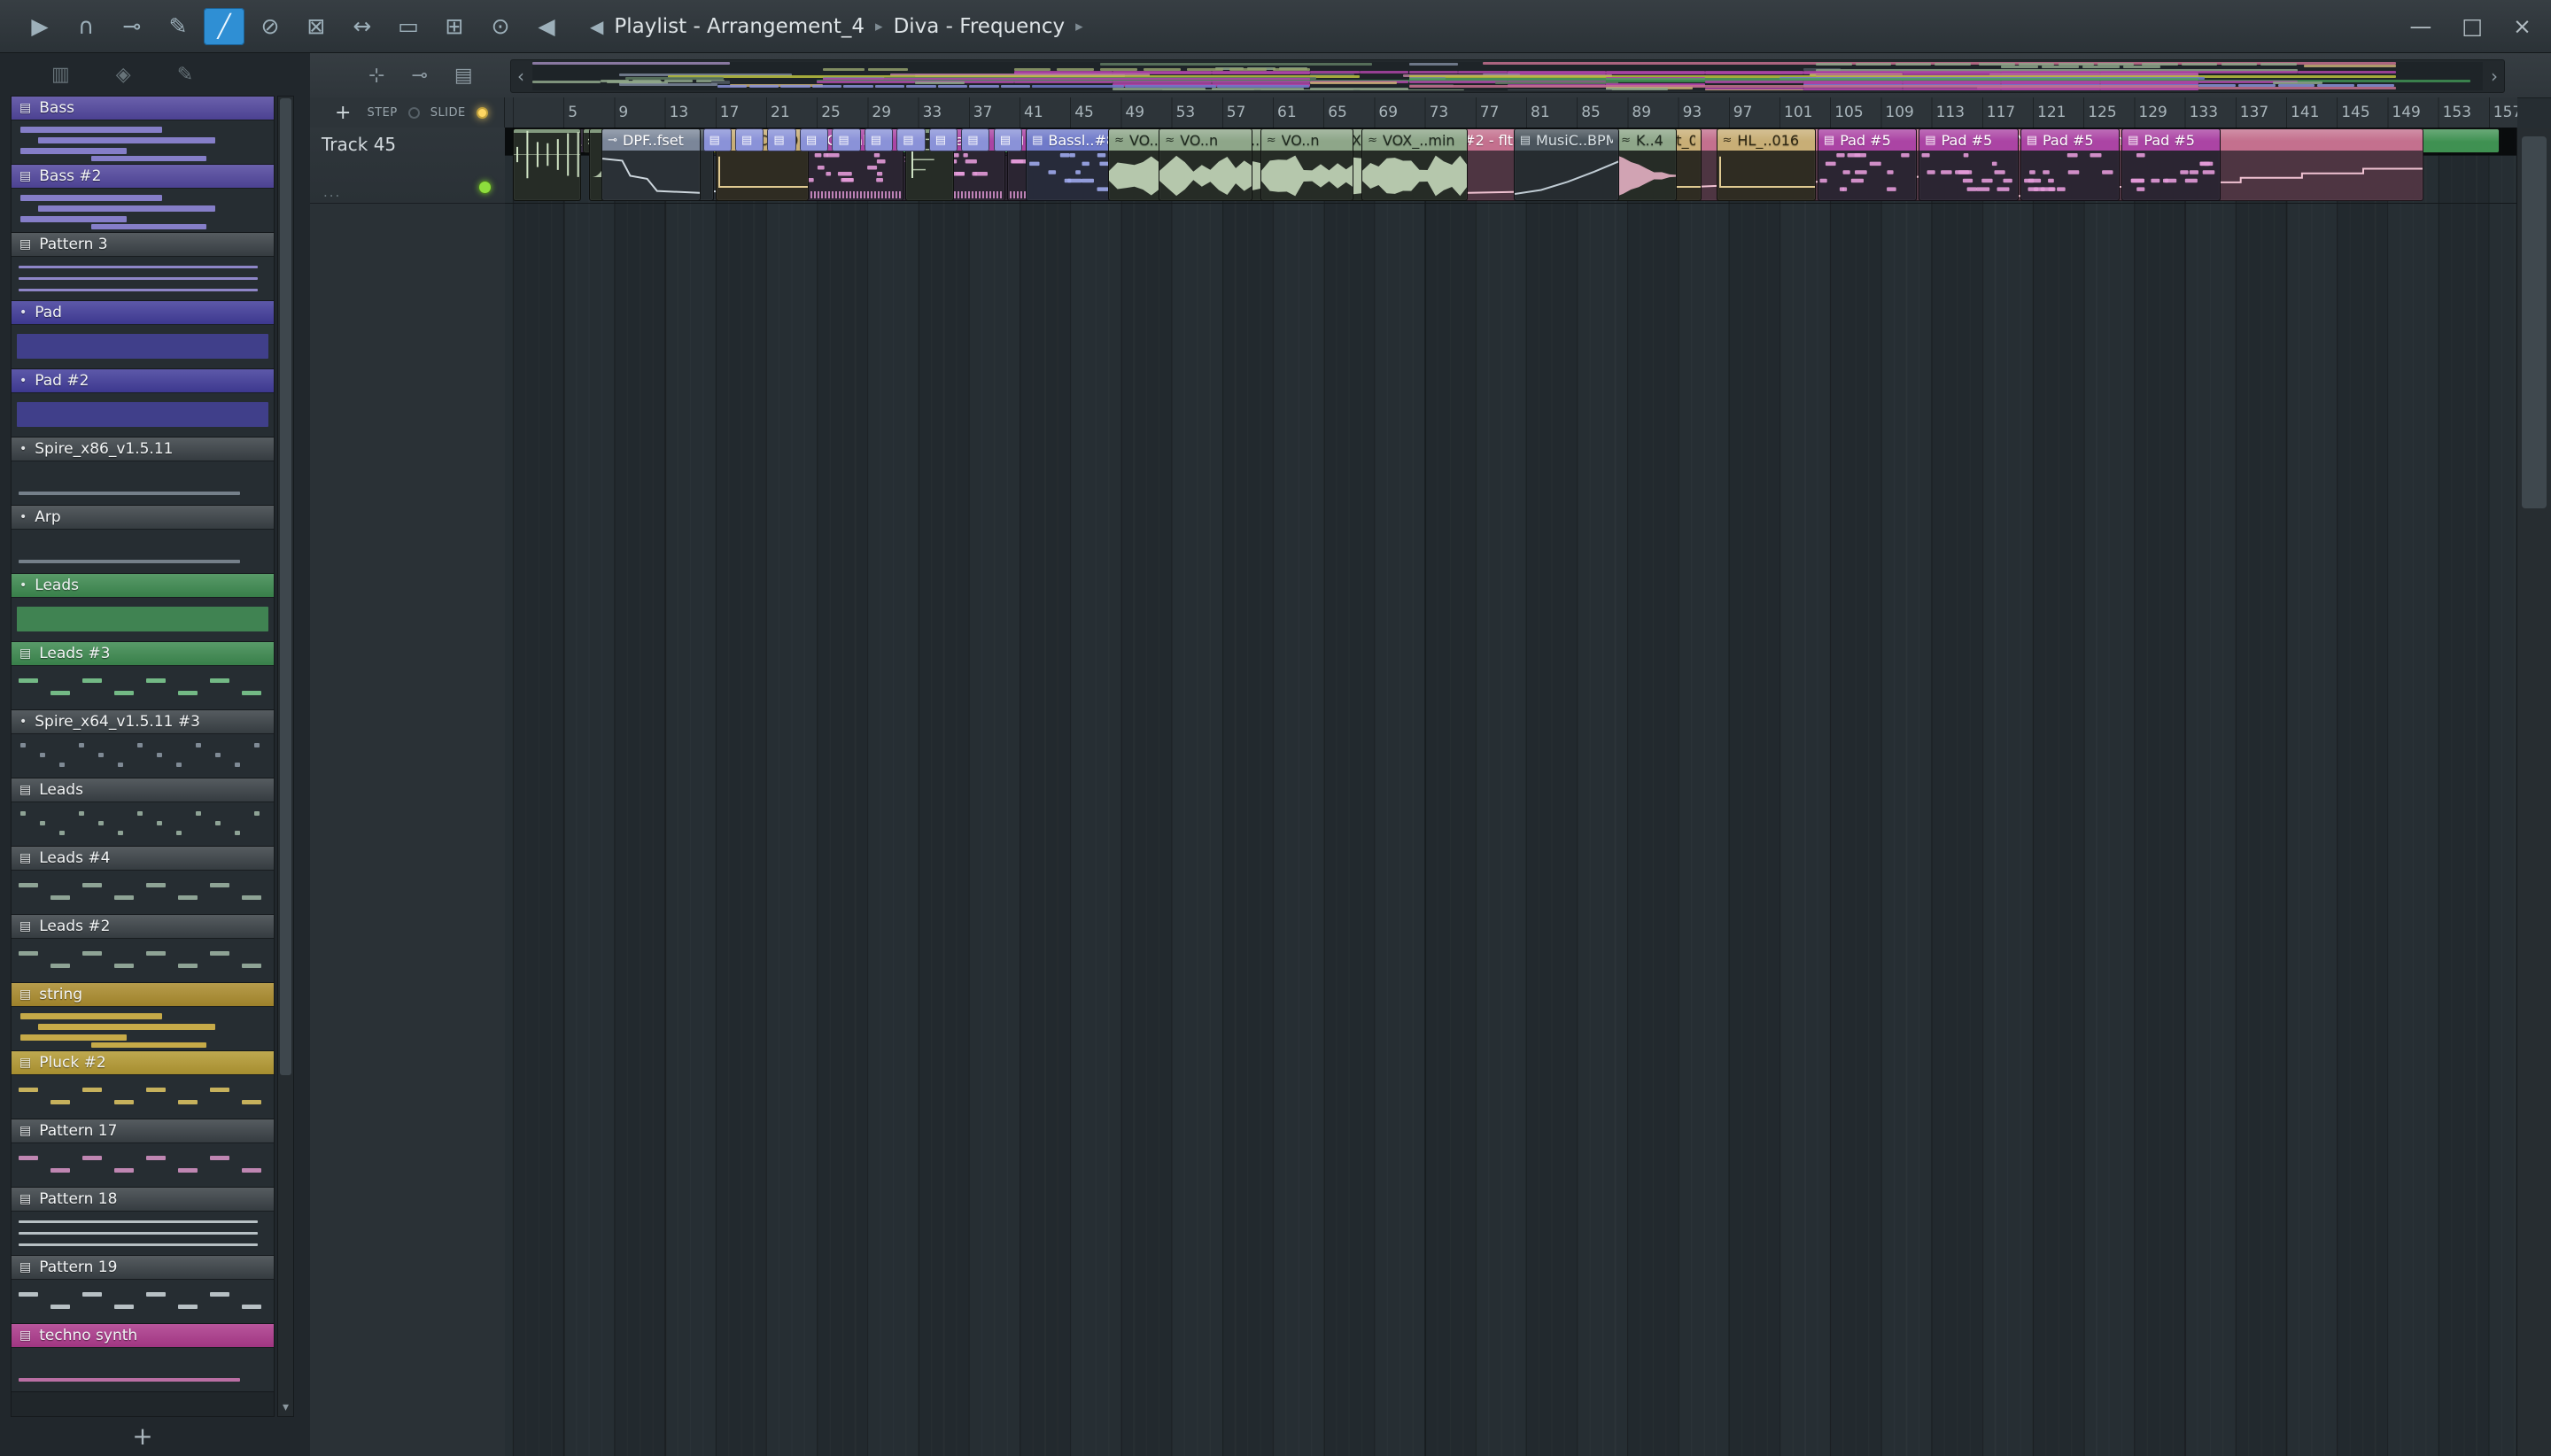 The image size is (2551, 1456). What do you see at coordinates (482, 112) in the screenshot?
I see `slide-toggle` at bounding box center [482, 112].